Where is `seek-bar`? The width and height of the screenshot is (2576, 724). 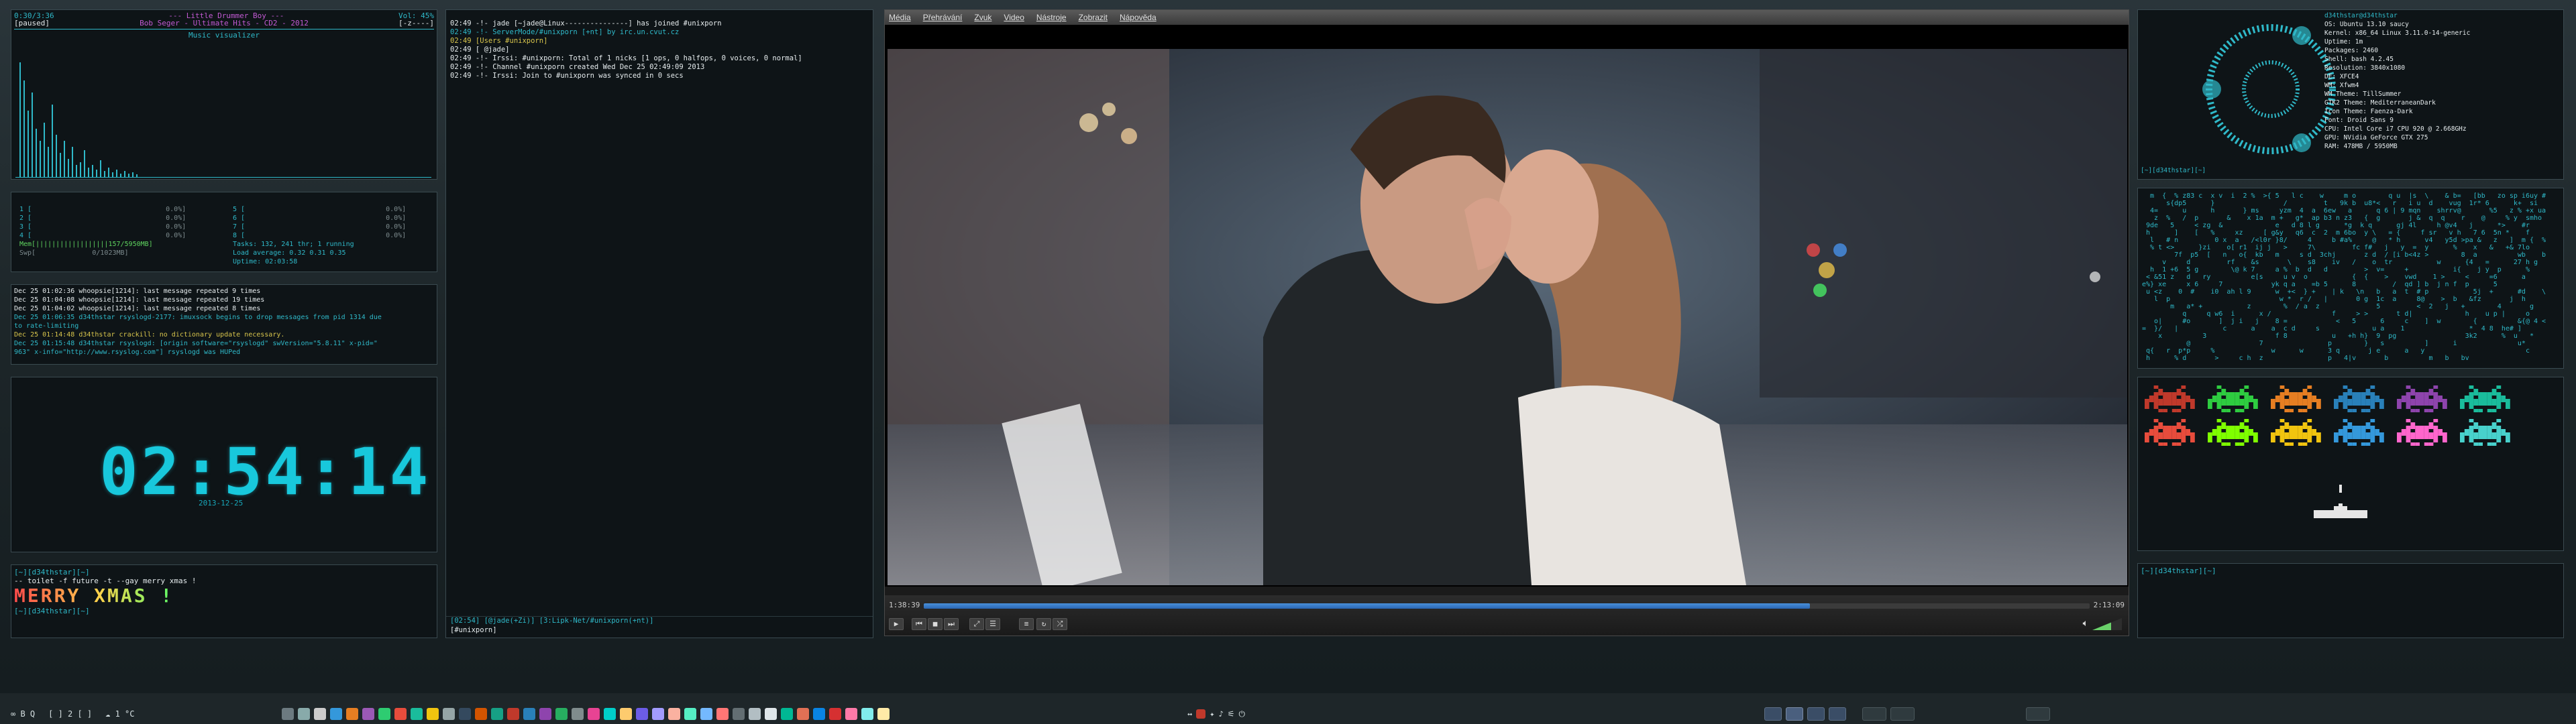
seek-bar is located at coordinates (1507, 606).